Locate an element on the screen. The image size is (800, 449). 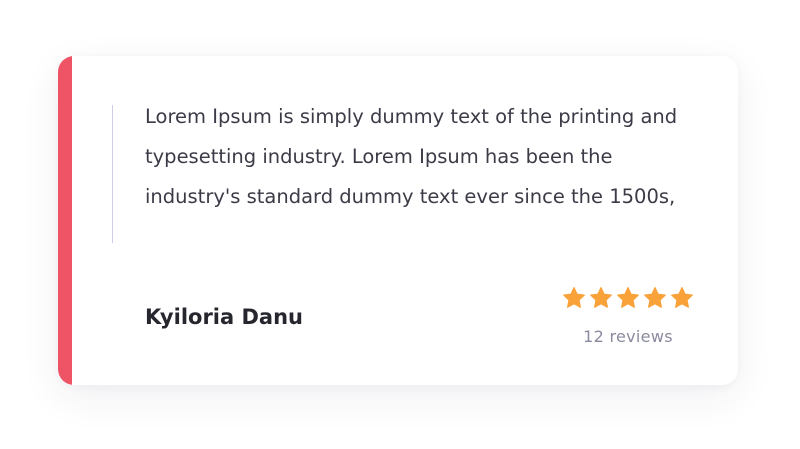
author-name: Kyiloria Danu is located at coordinates (224, 317).